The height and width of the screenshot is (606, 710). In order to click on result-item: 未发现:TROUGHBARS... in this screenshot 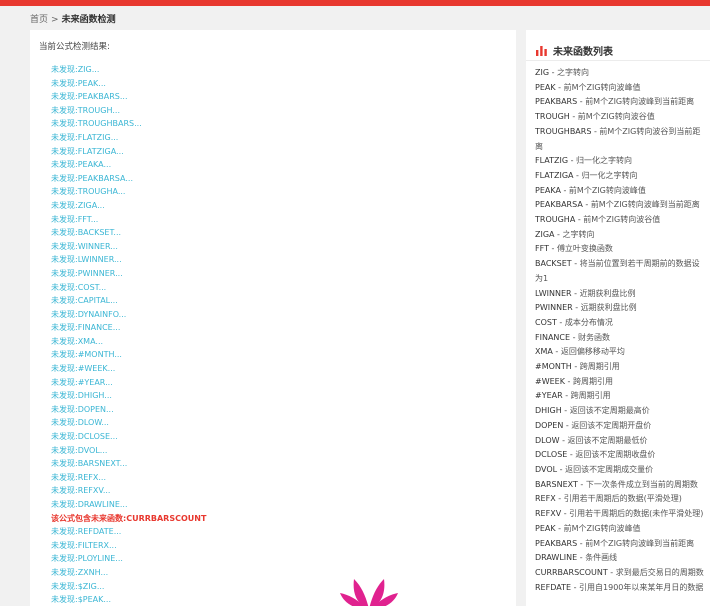, I will do `click(281, 124)`.